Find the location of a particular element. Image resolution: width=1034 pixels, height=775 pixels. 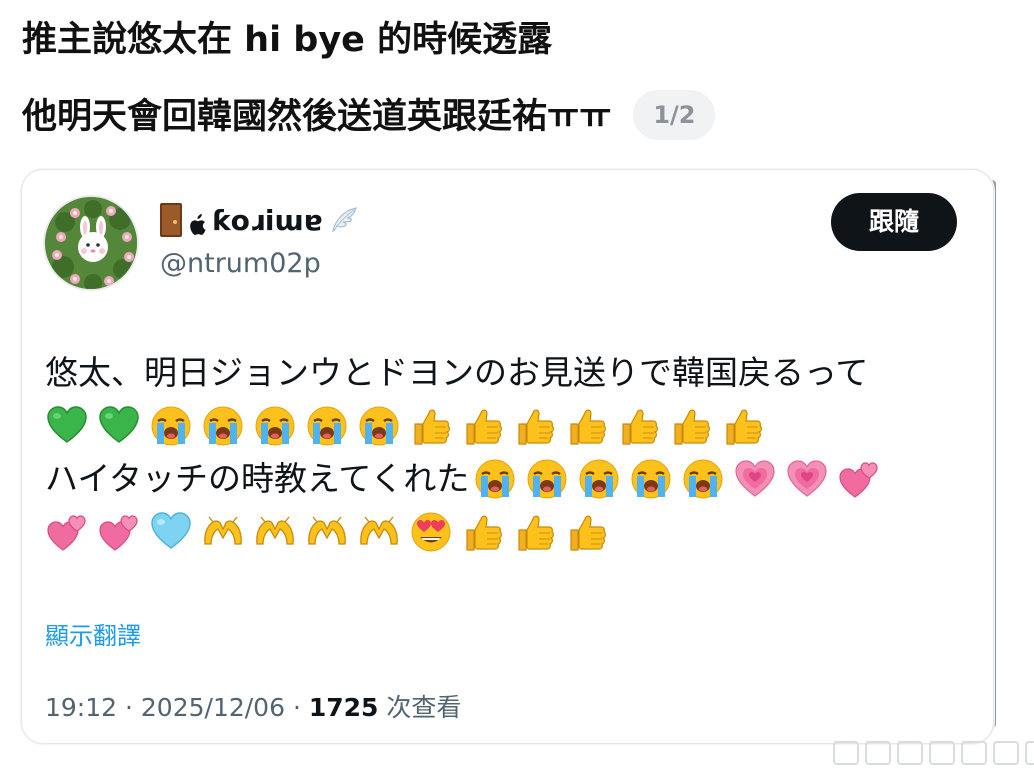

image-page-indicator: 1/2 is located at coordinates (674, 115).